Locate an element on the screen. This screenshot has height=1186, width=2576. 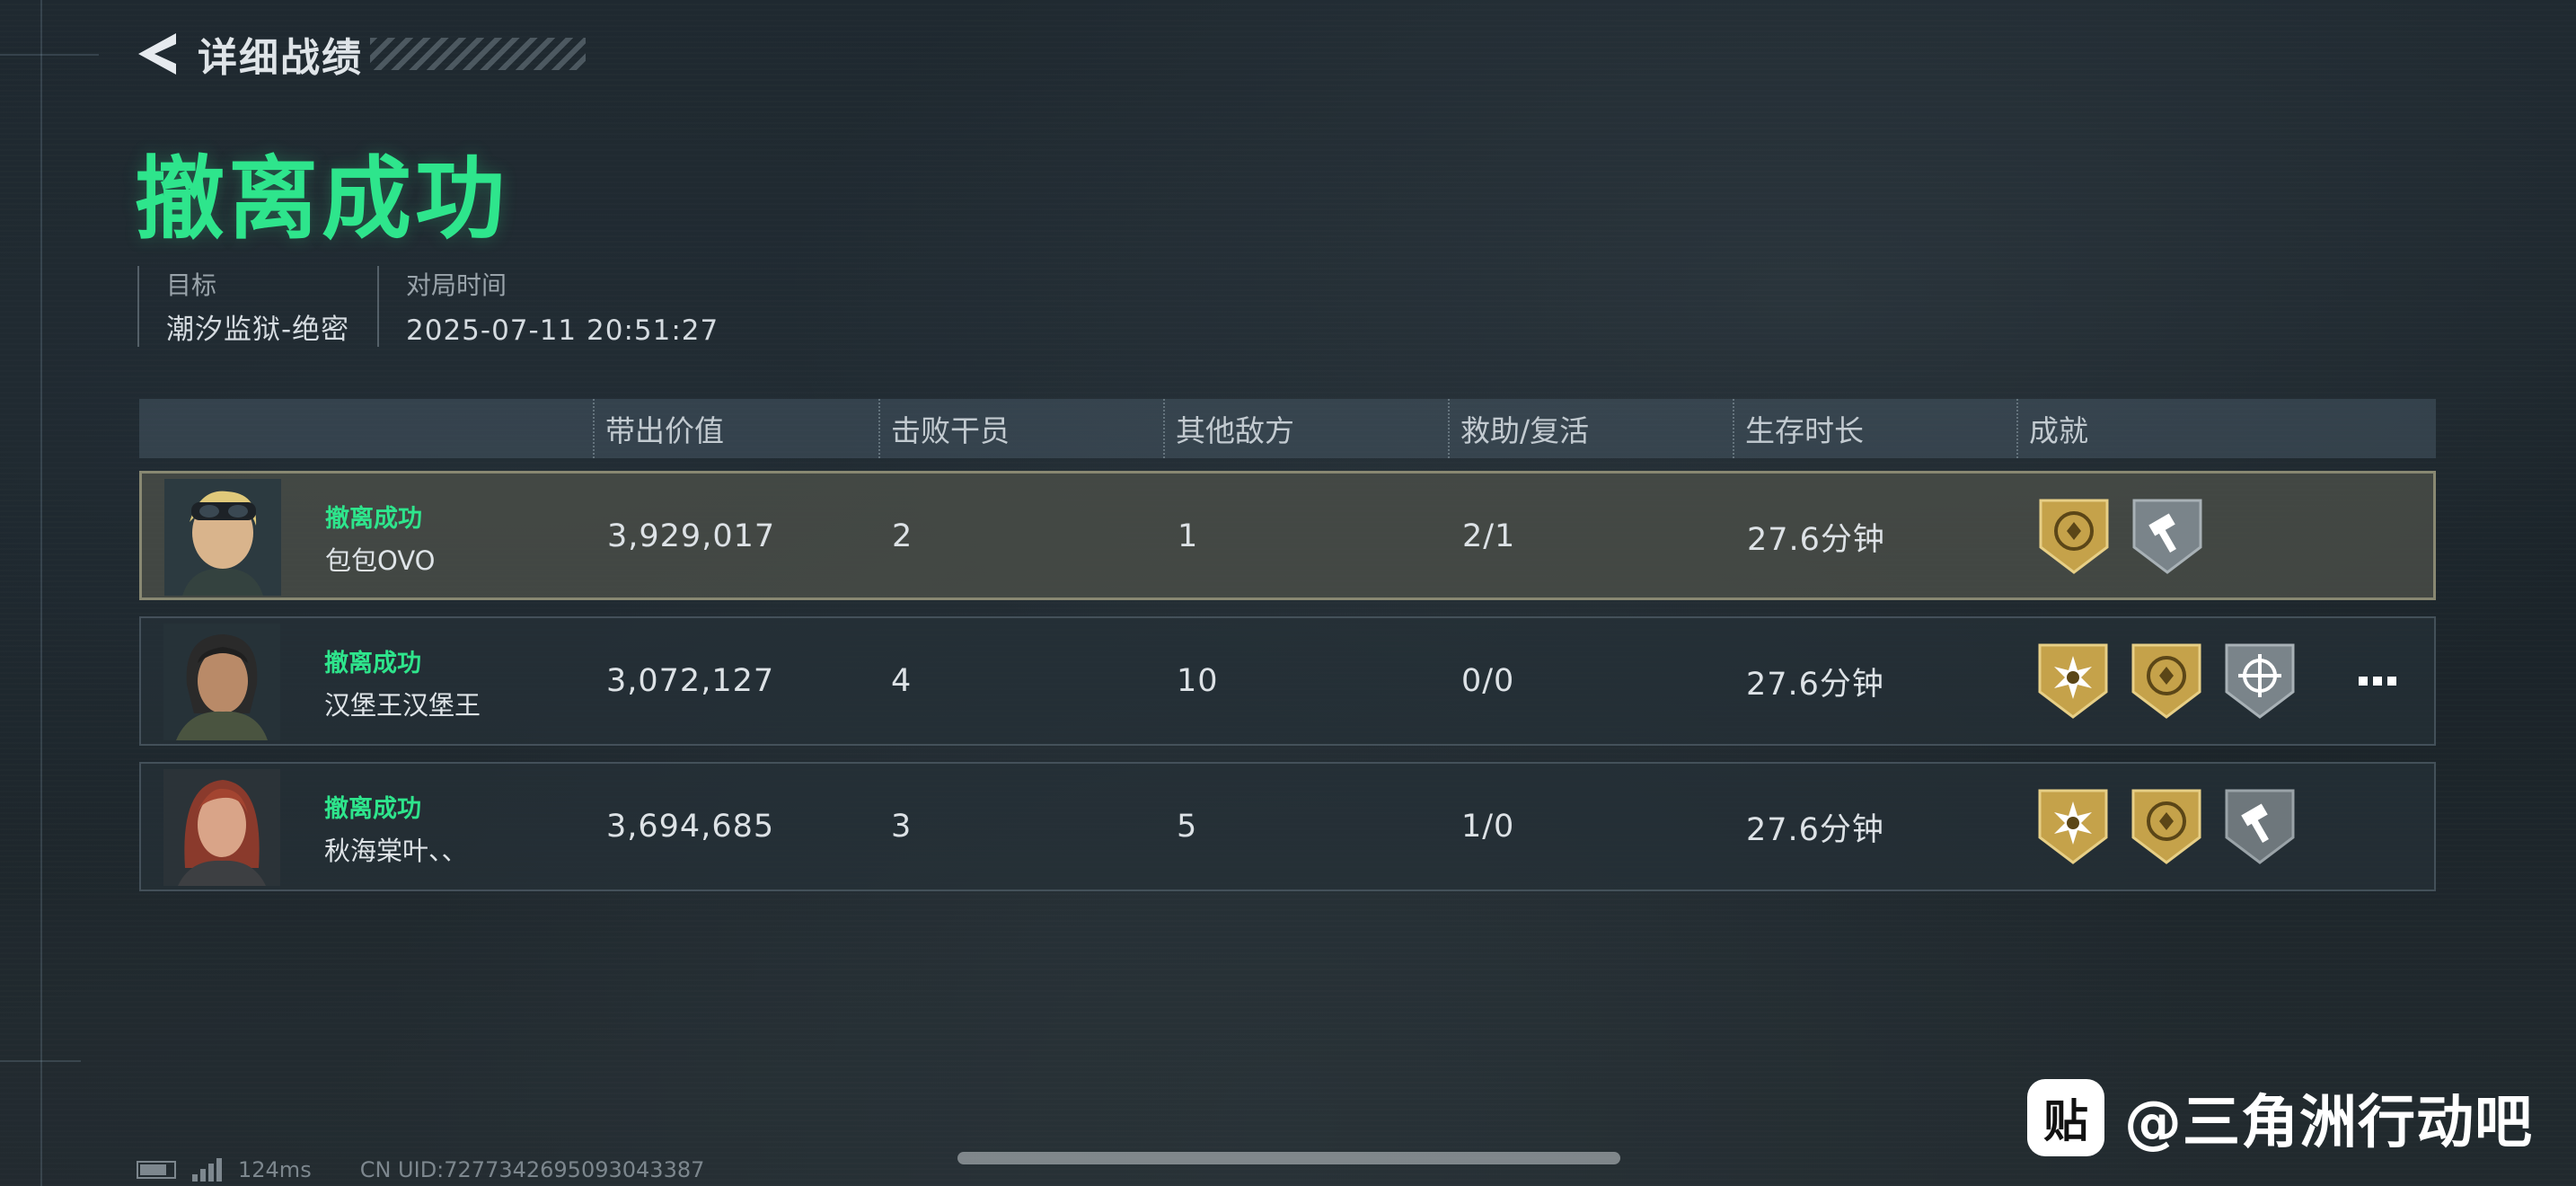
kills-count: 2 is located at coordinates (902, 536).